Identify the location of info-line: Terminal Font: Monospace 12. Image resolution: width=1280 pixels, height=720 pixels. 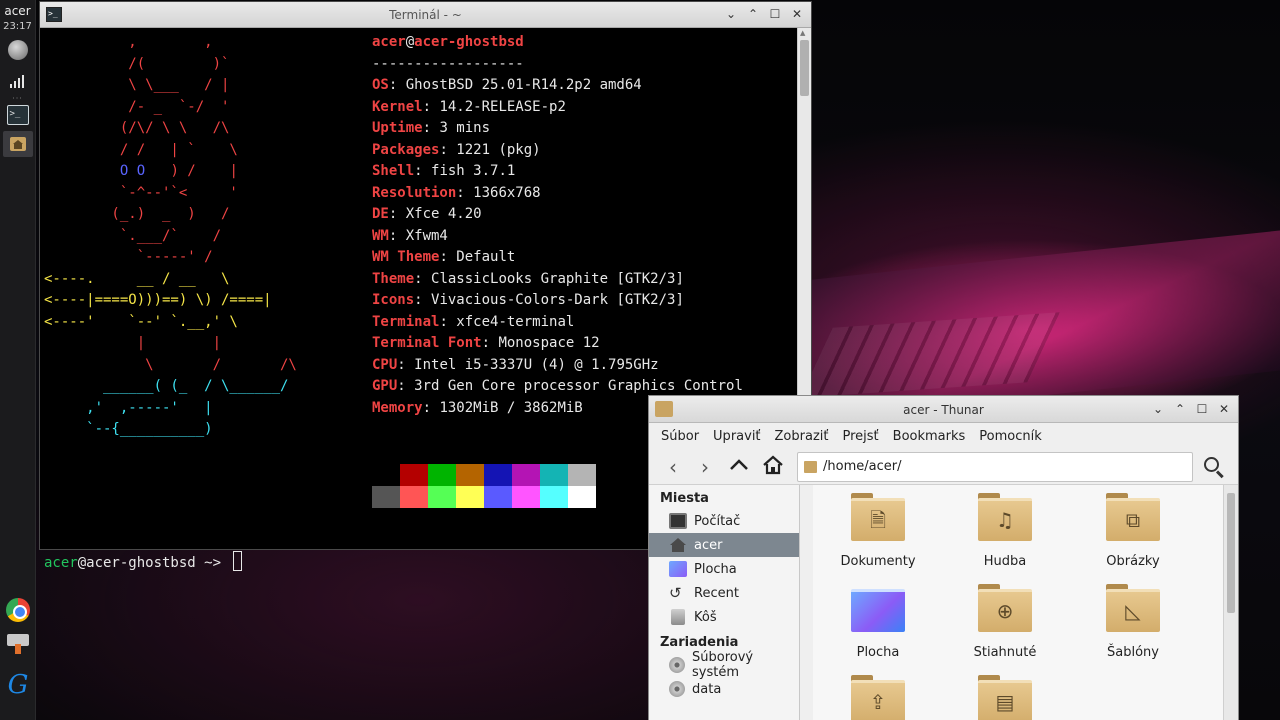
(486, 343).